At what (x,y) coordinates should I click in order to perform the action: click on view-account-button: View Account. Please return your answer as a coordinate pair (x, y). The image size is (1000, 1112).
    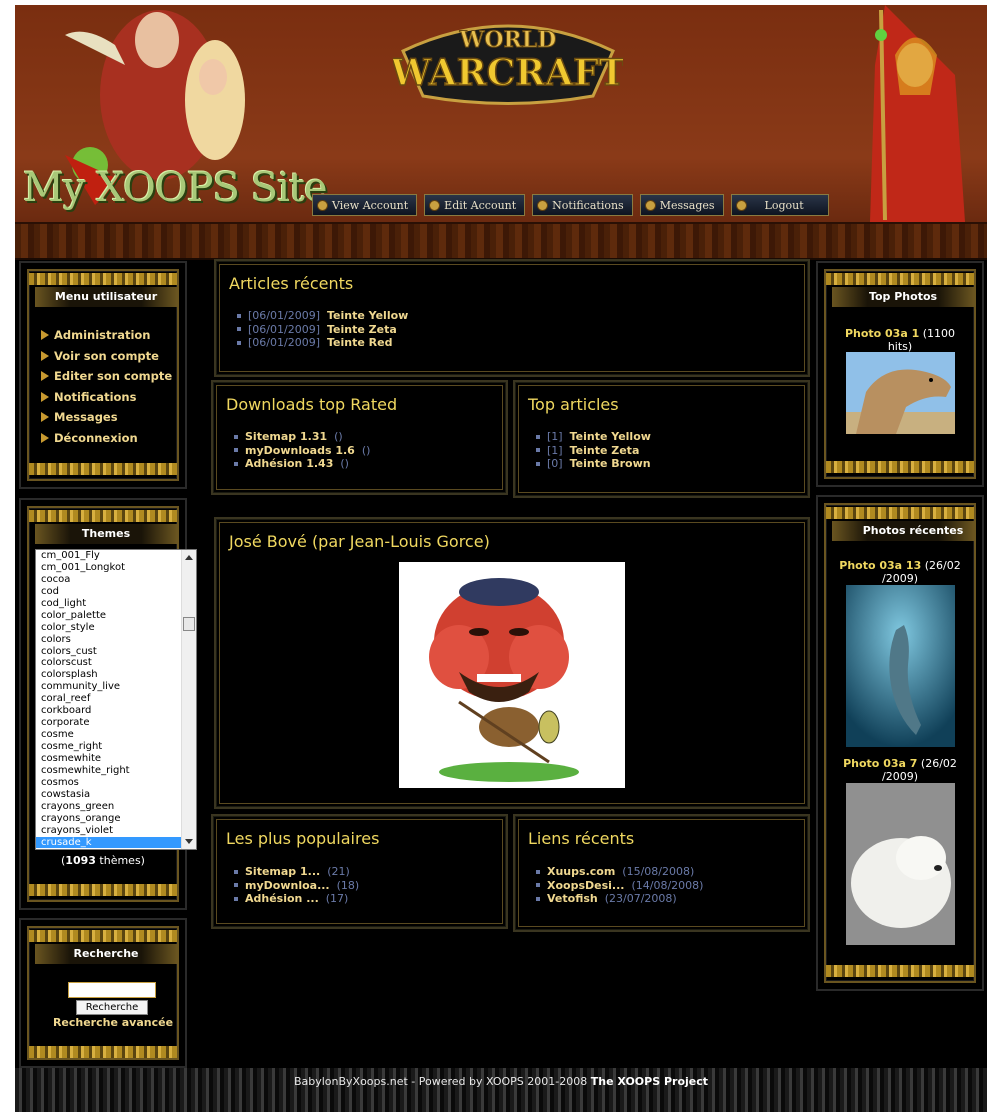
    Looking at the image, I should click on (365, 205).